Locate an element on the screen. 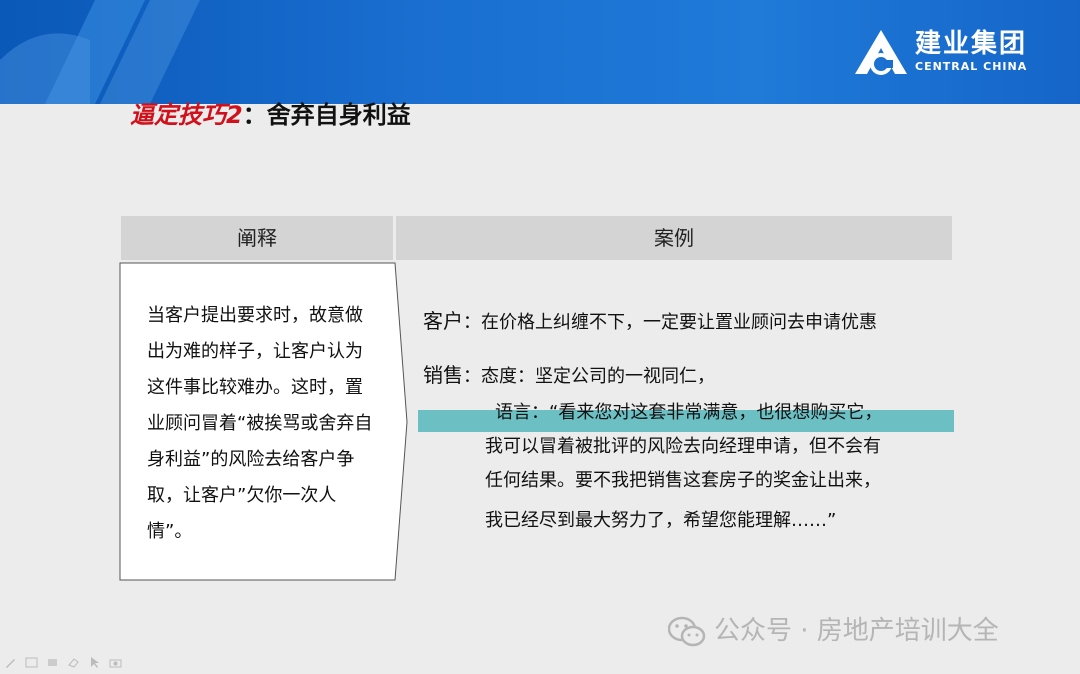  slides-icon is located at coordinates (31, 662).